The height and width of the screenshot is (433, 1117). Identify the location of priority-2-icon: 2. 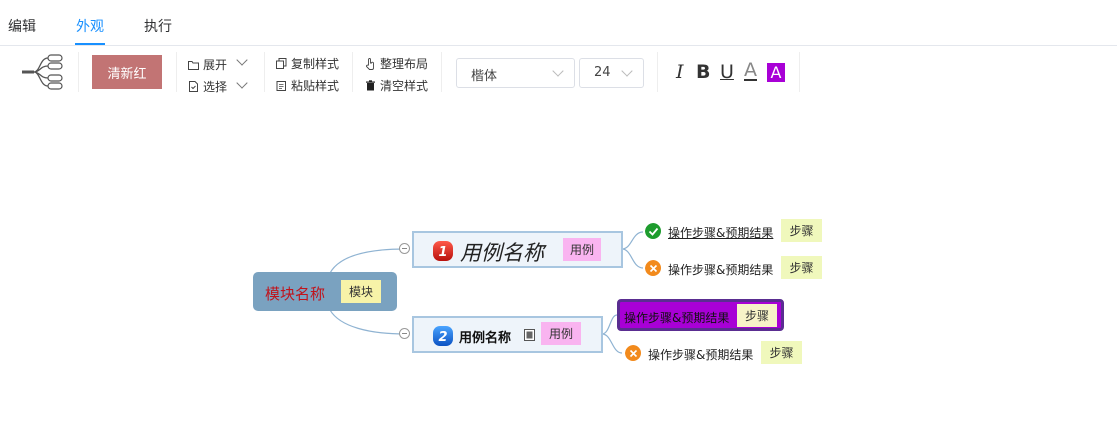
(443, 336).